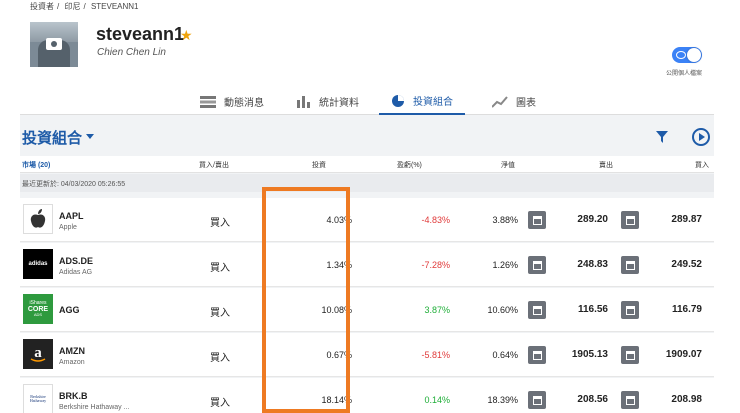 The width and height of the screenshot is (740, 413). What do you see at coordinates (592, 309) in the screenshot?
I see `sell-price: 116.56` at bounding box center [592, 309].